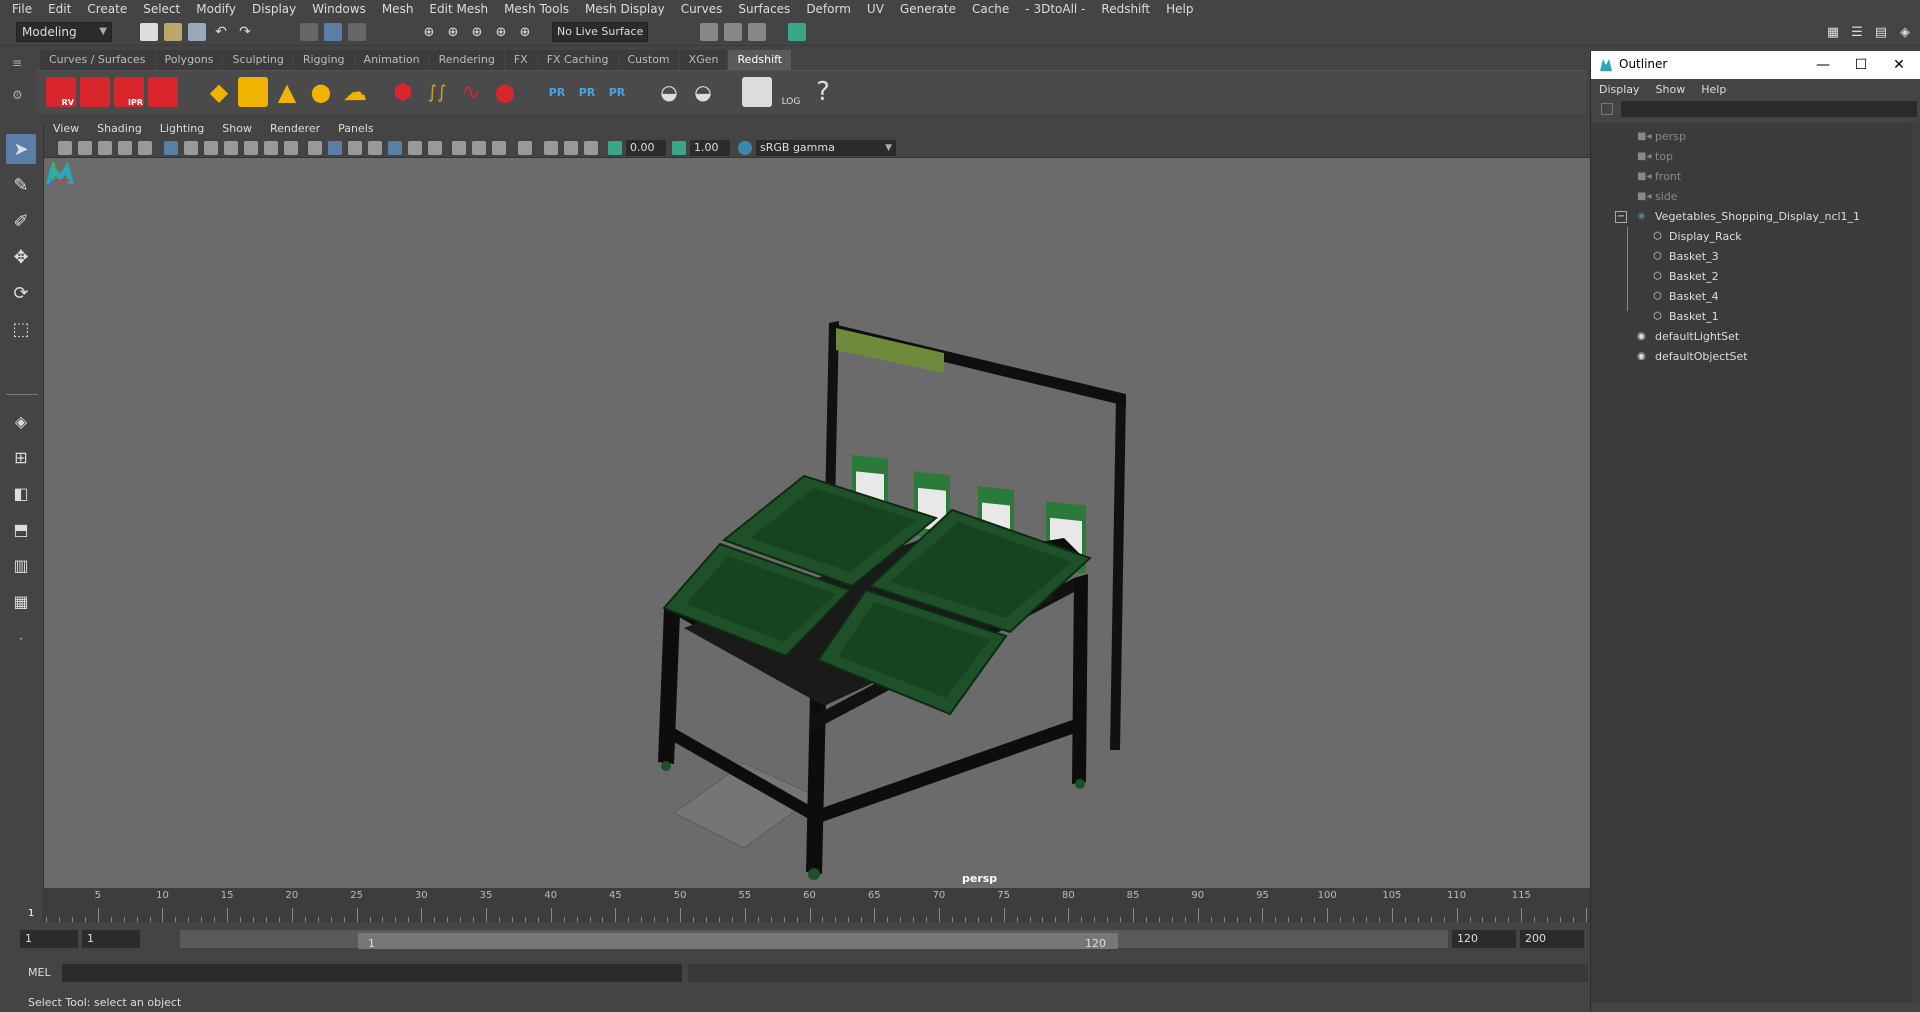 This screenshot has height=1012, width=1920. What do you see at coordinates (600, 32) in the screenshot?
I see `live-surface-field: No Live Surface` at bounding box center [600, 32].